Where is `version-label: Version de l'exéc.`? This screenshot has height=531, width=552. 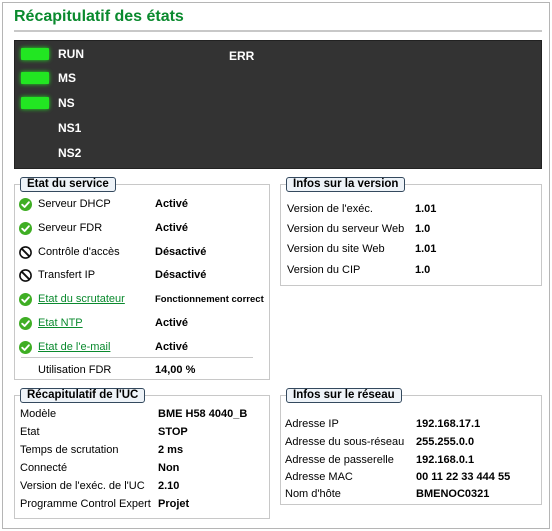
version-label: Version de l'exéc. is located at coordinates (330, 209).